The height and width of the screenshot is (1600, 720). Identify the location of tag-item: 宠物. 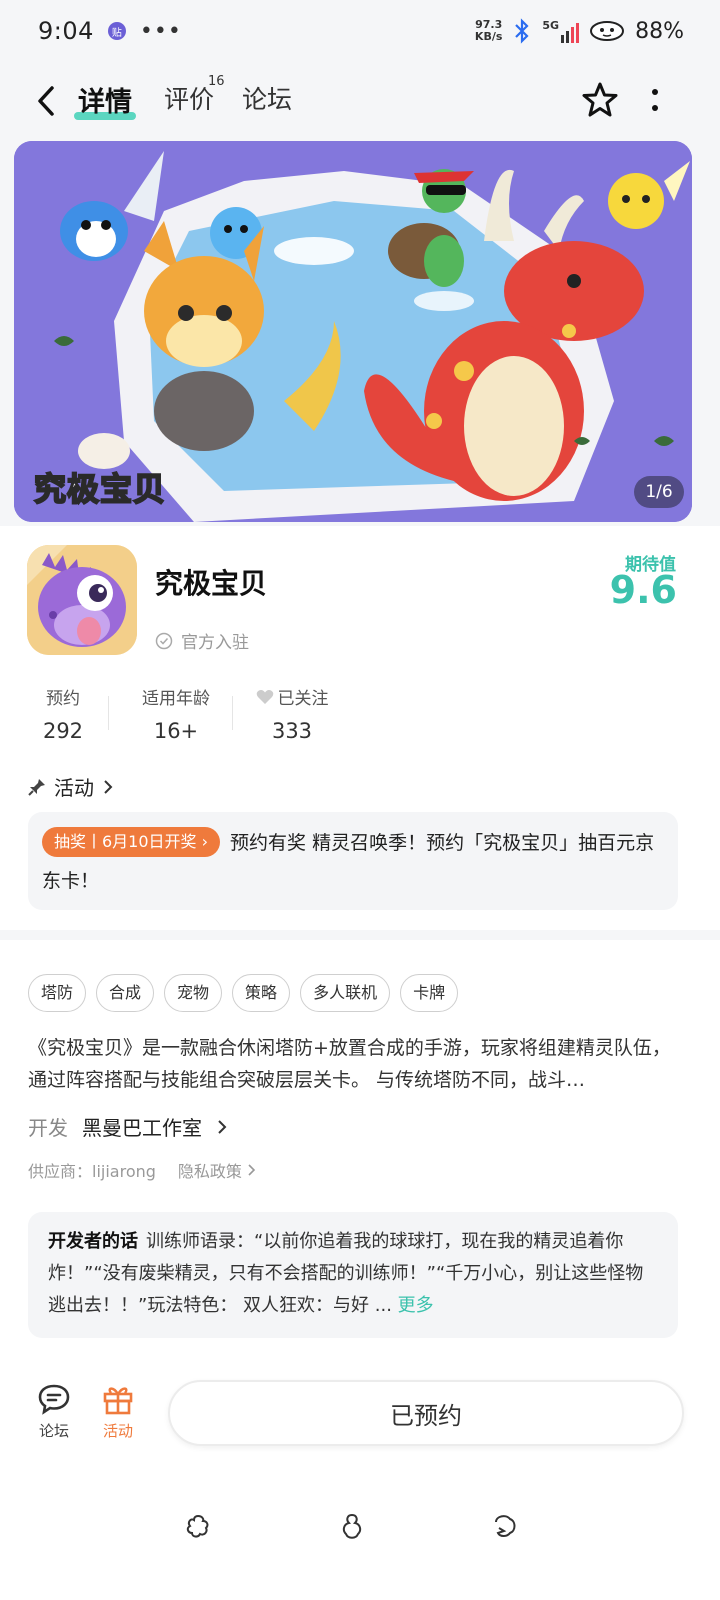
(193, 993).